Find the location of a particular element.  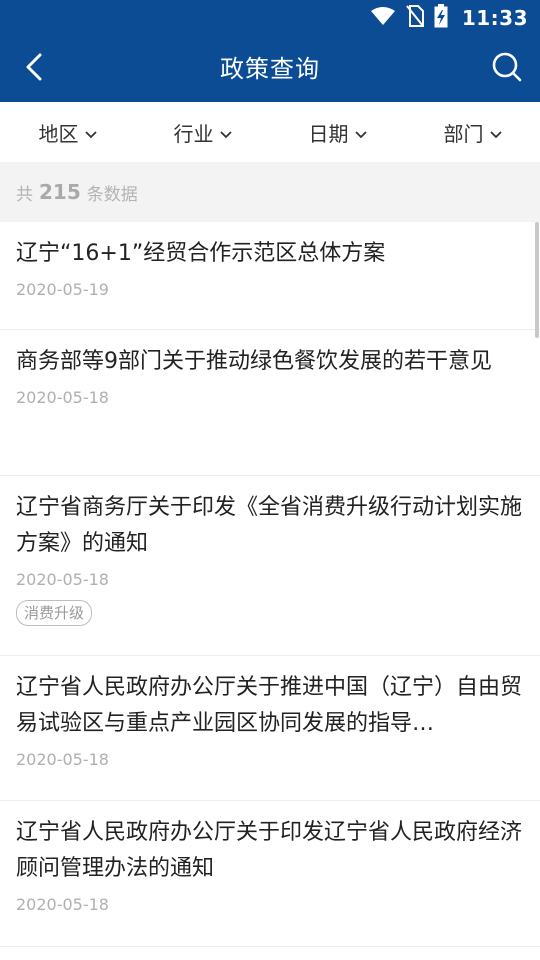

count-suffix: 条数据 is located at coordinates (112, 194).